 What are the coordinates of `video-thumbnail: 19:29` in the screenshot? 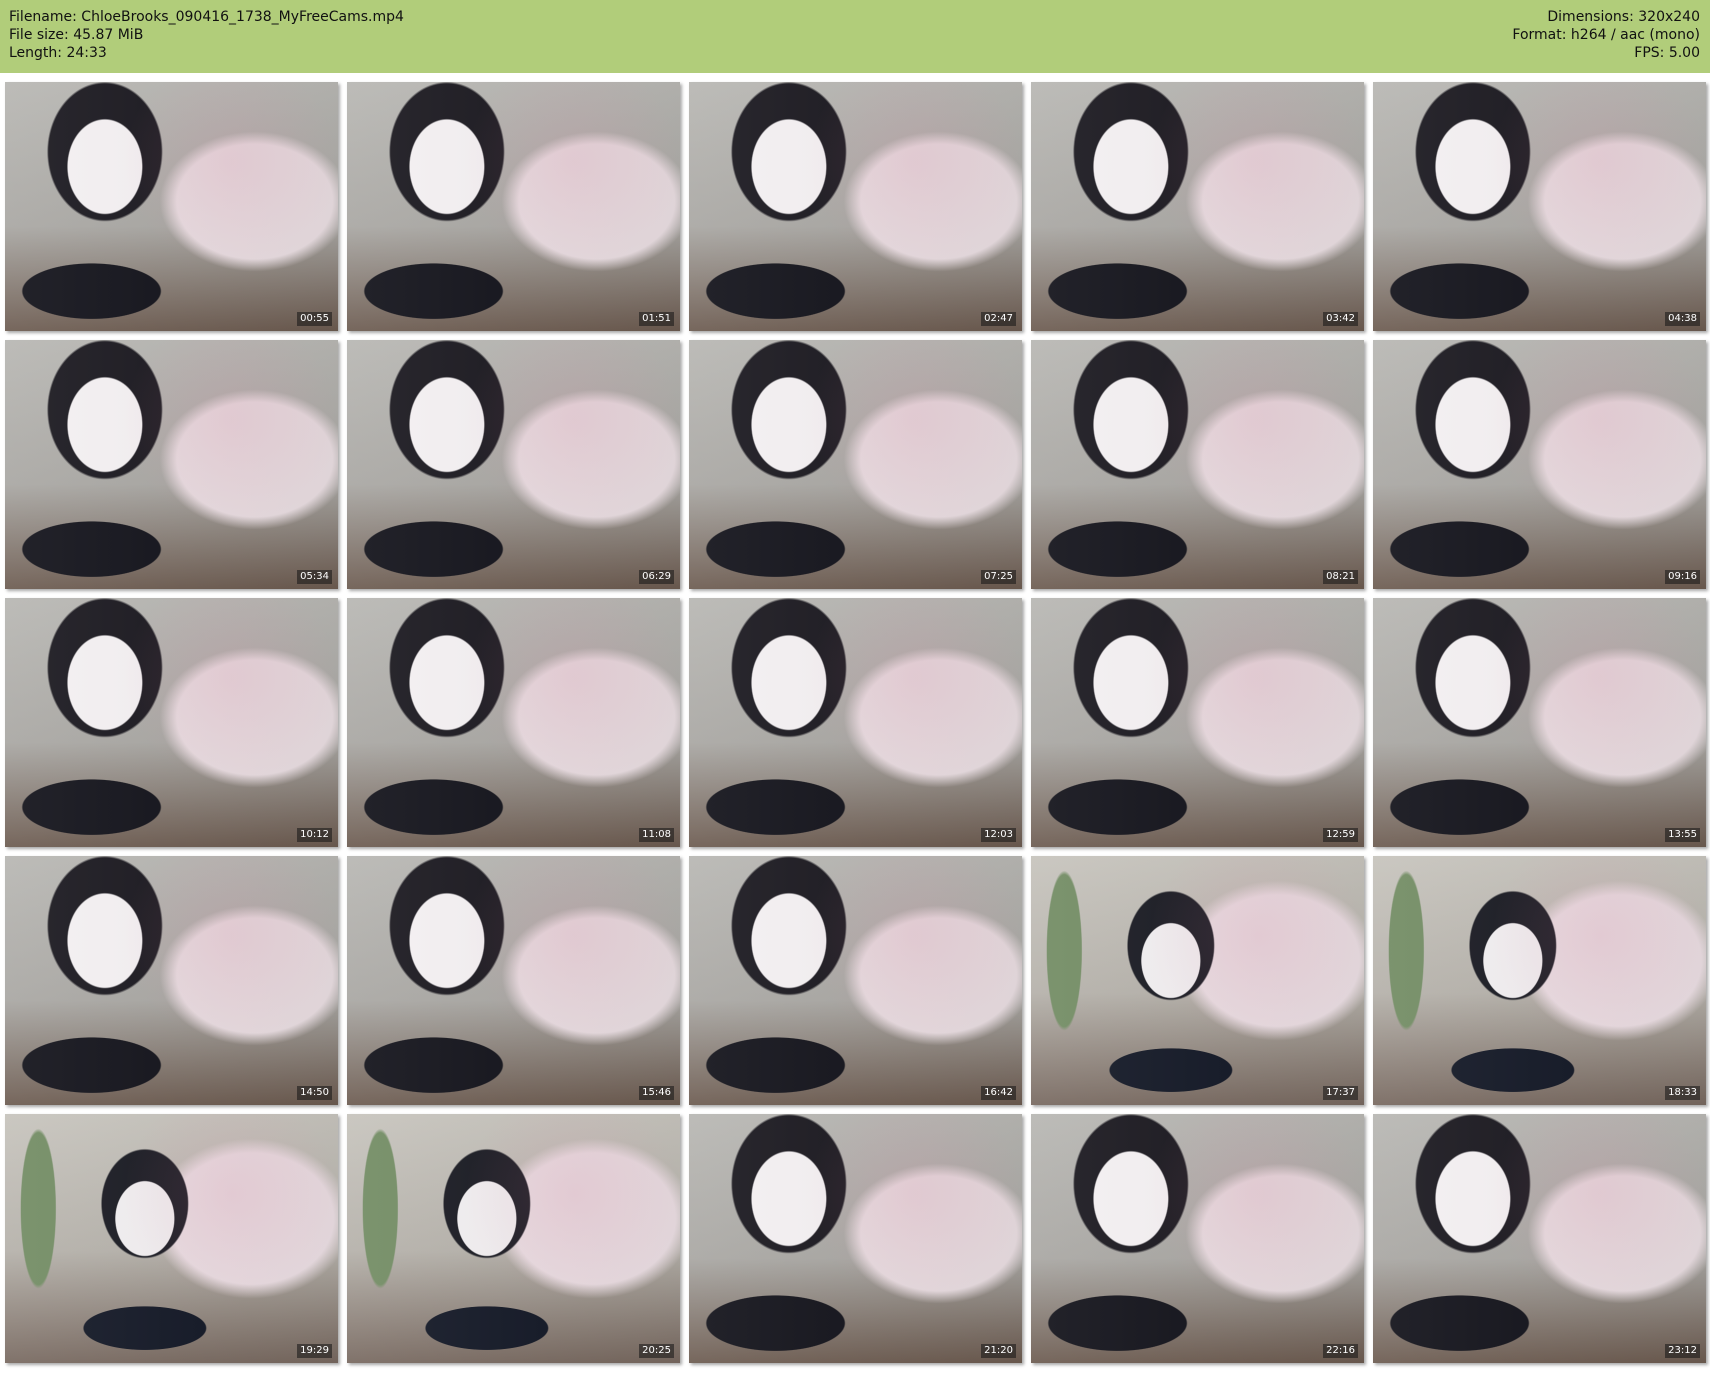 It's located at (171, 1238).